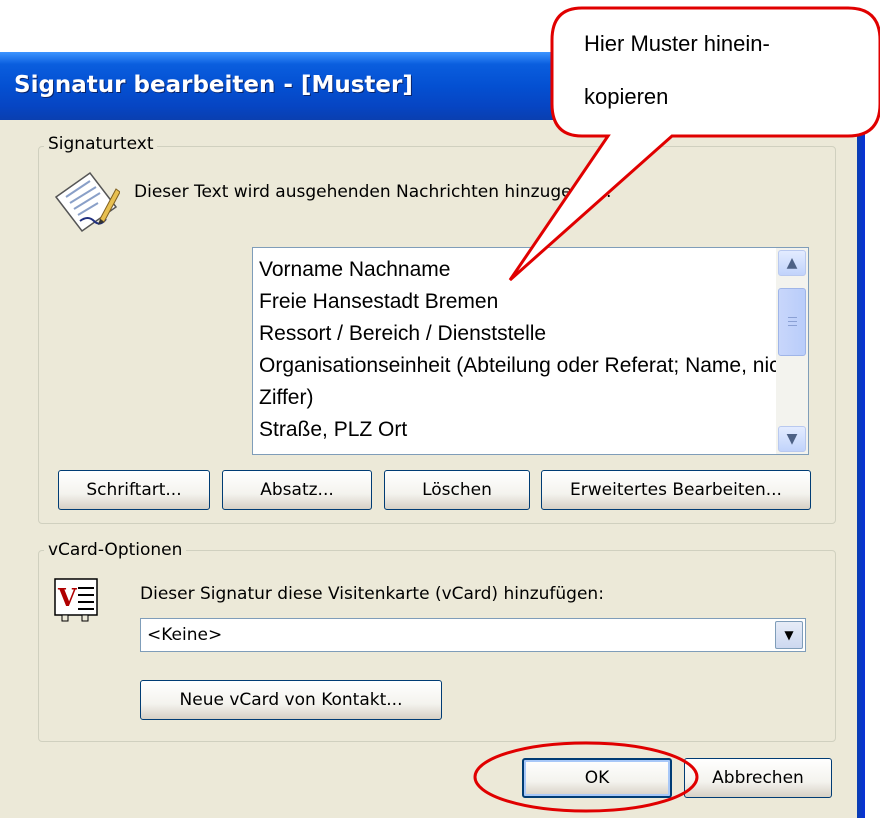  What do you see at coordinates (677, 43) in the screenshot?
I see `callout-text-line1: Hier Muster hinein-` at bounding box center [677, 43].